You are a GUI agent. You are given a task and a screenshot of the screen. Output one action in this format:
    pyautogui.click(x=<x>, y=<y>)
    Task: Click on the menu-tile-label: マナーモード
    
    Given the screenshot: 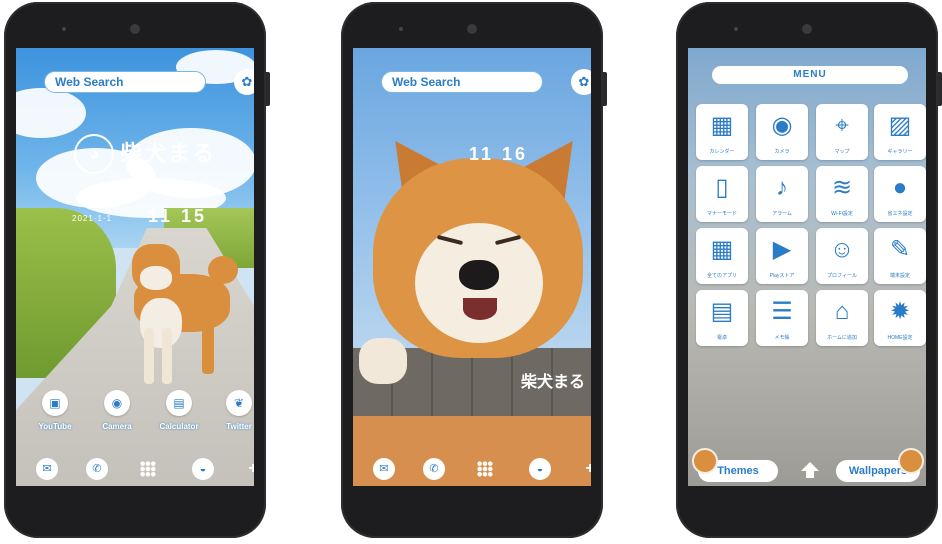 What is the action you would take?
    pyautogui.click(x=721, y=214)
    